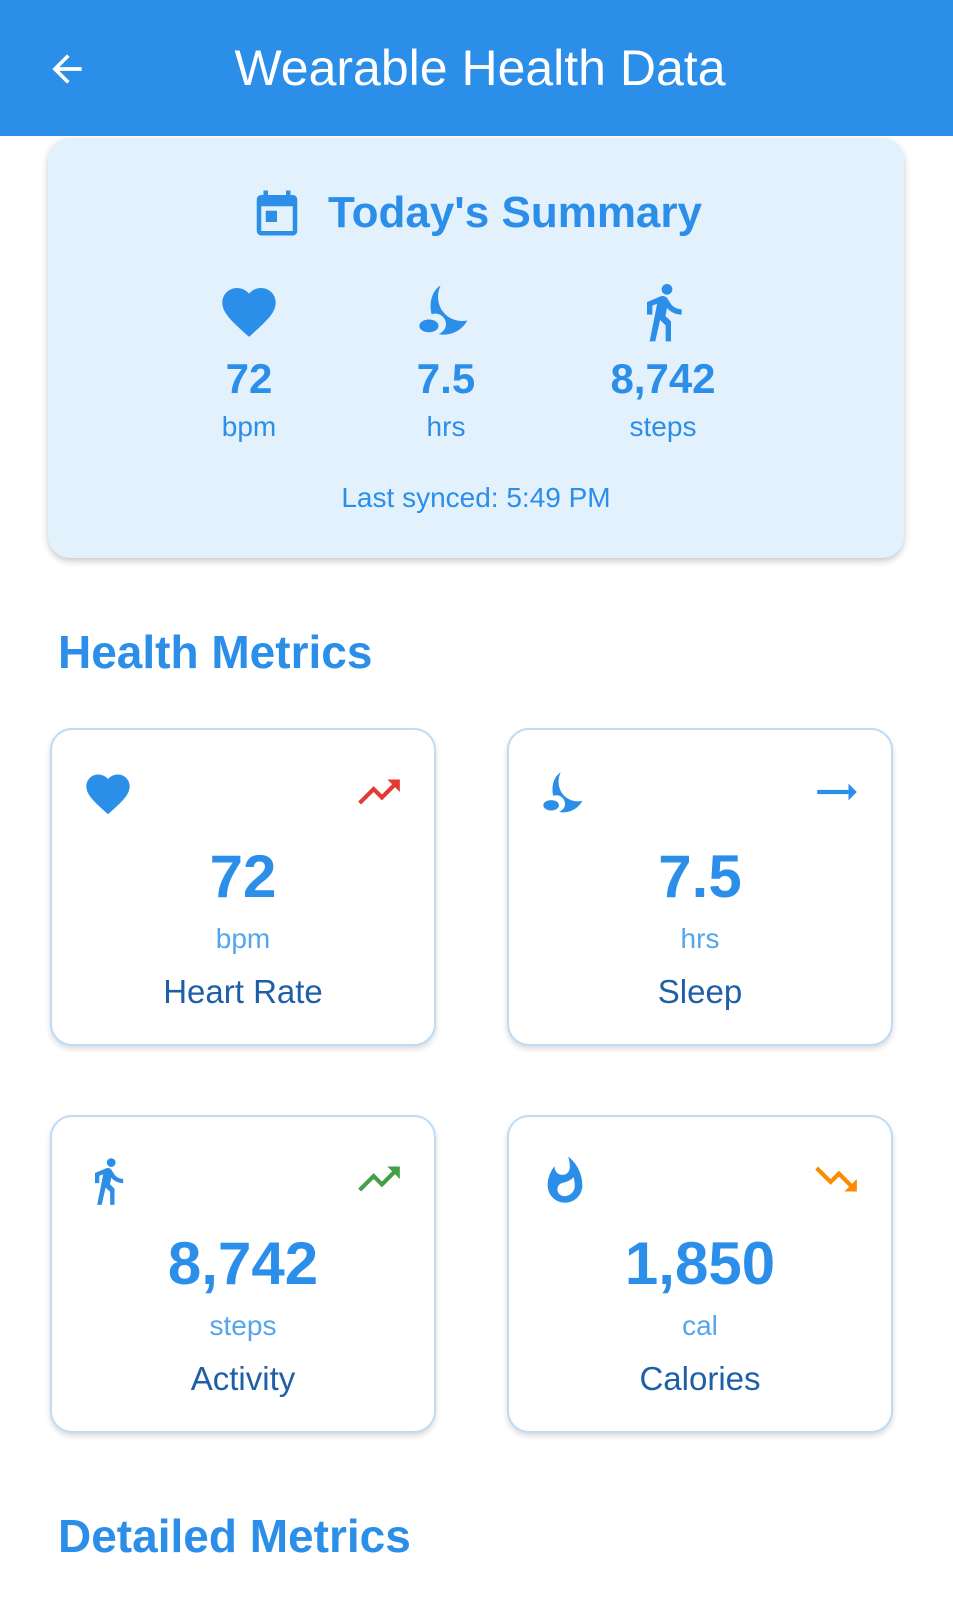 Image resolution: width=953 pixels, height=1600 pixels. What do you see at coordinates (700, 1263) in the screenshot?
I see `calories-value: 1,850` at bounding box center [700, 1263].